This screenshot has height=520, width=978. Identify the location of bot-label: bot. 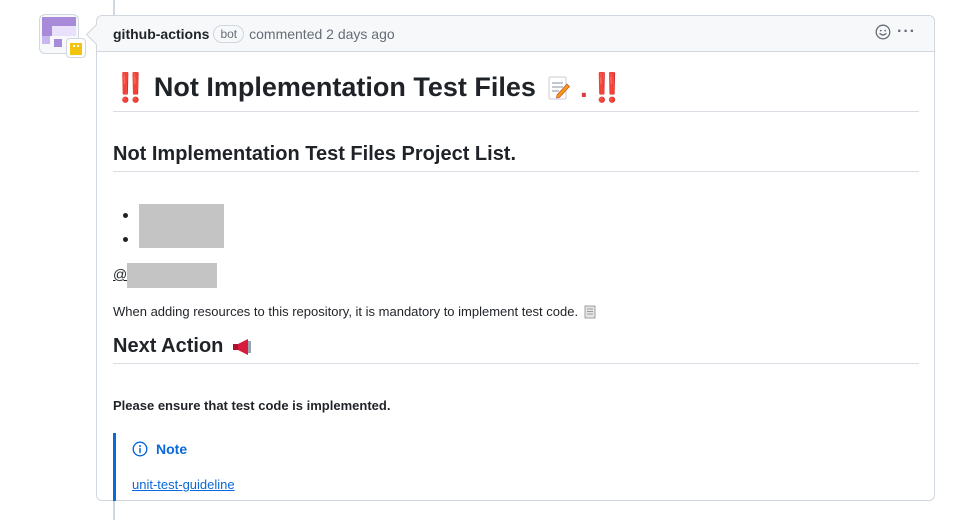
(229, 33).